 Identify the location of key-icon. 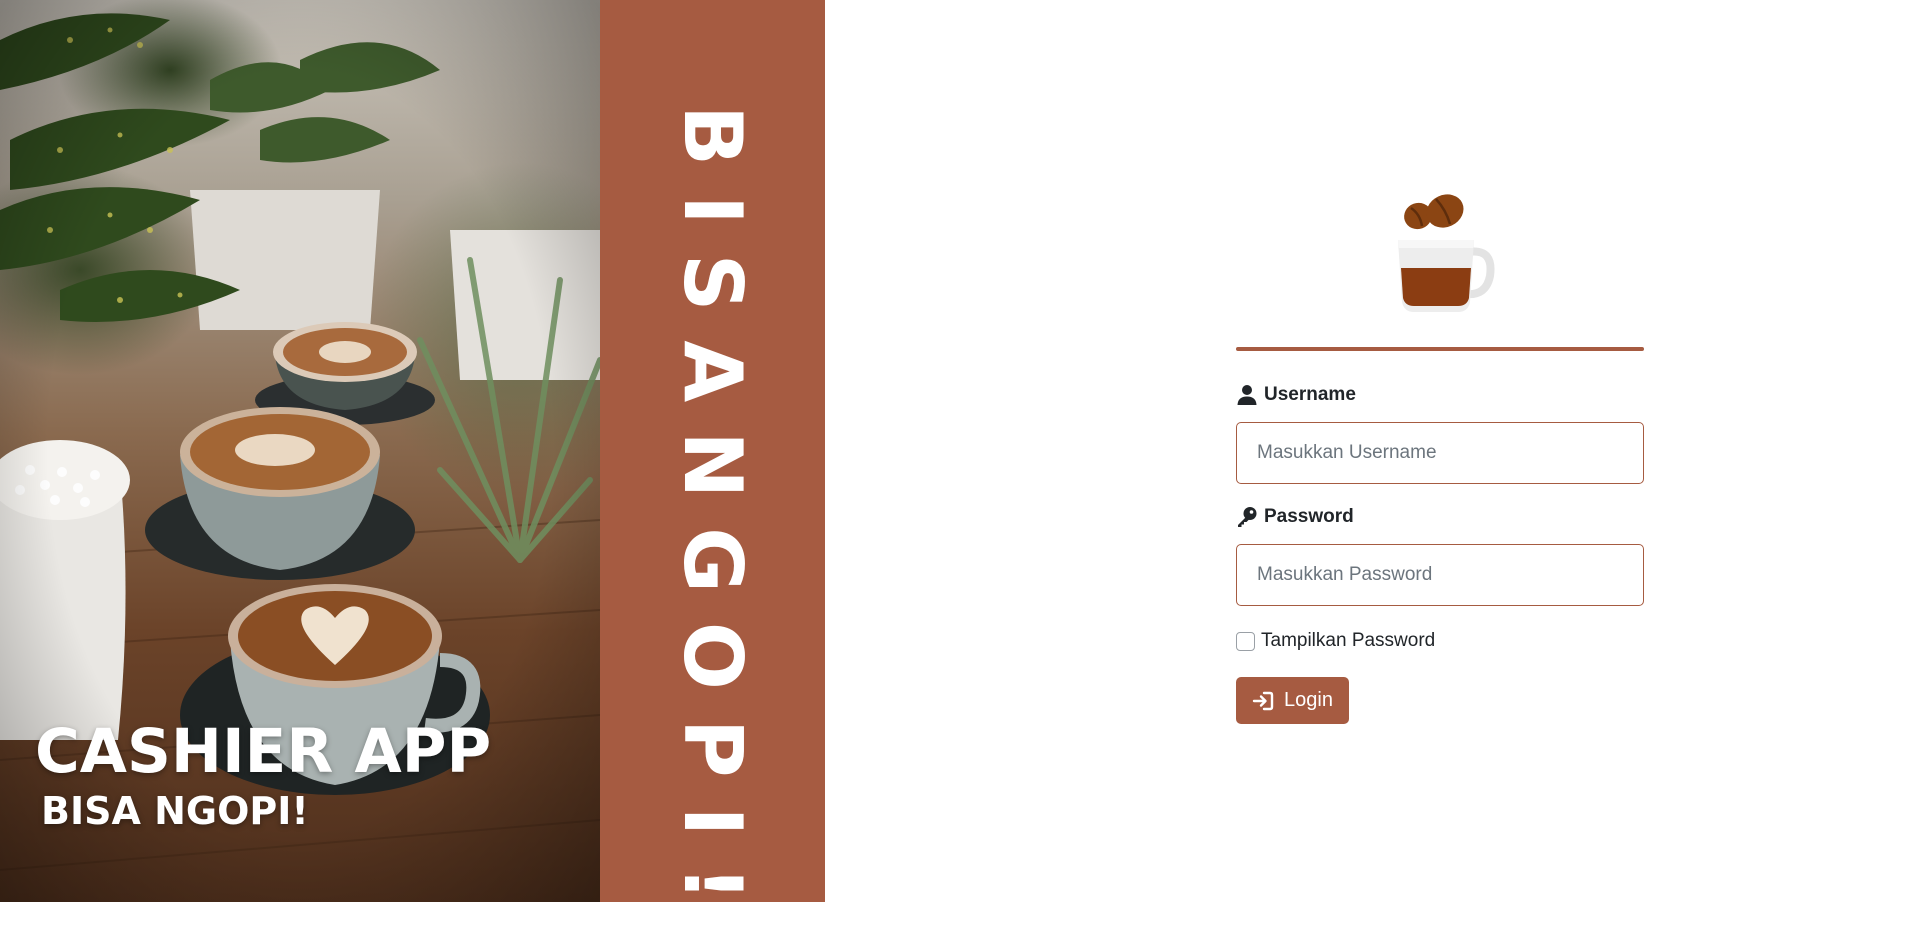
(1247, 517).